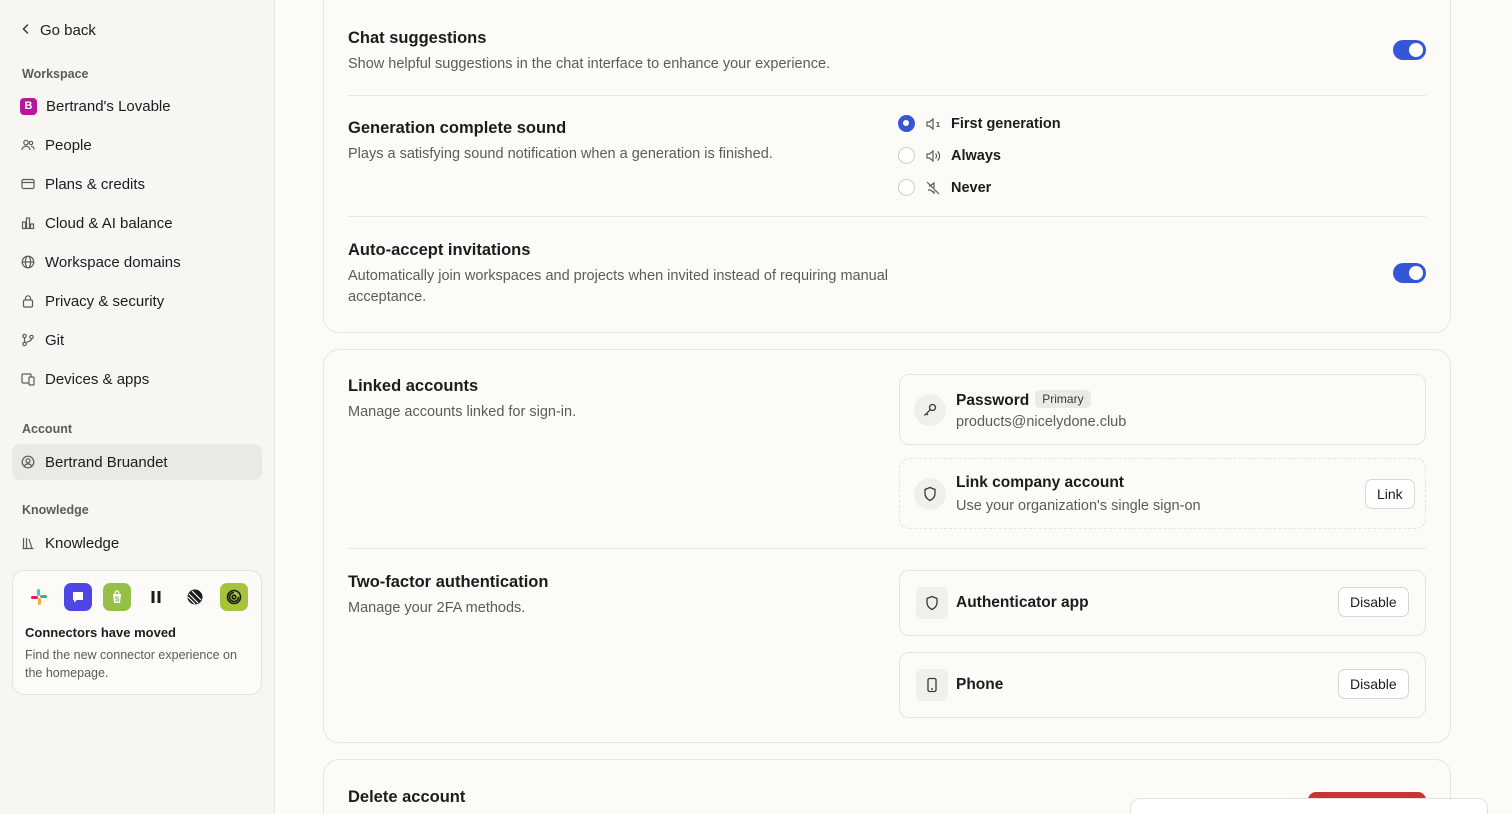  Describe the element at coordinates (938, 125) in the screenshot. I see `svg-text: 1` at that location.